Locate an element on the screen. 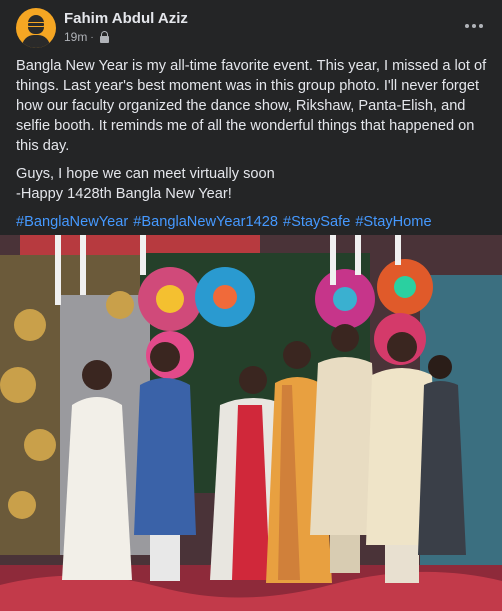 The height and width of the screenshot is (611, 502). avatar is located at coordinates (36, 28).